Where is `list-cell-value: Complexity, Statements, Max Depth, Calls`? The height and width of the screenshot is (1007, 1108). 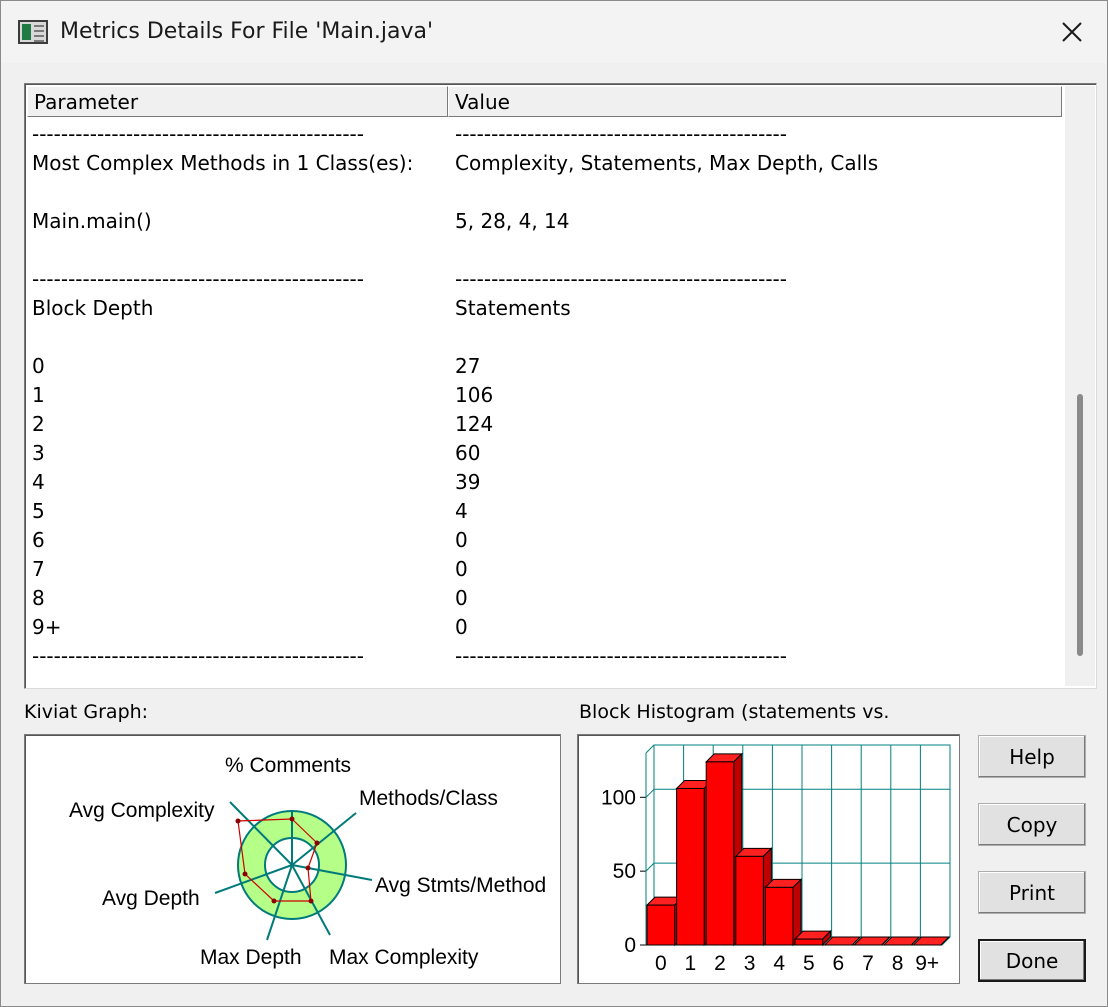
list-cell-value: Complexity, Statements, Max Depth, Calls is located at coordinates (667, 163).